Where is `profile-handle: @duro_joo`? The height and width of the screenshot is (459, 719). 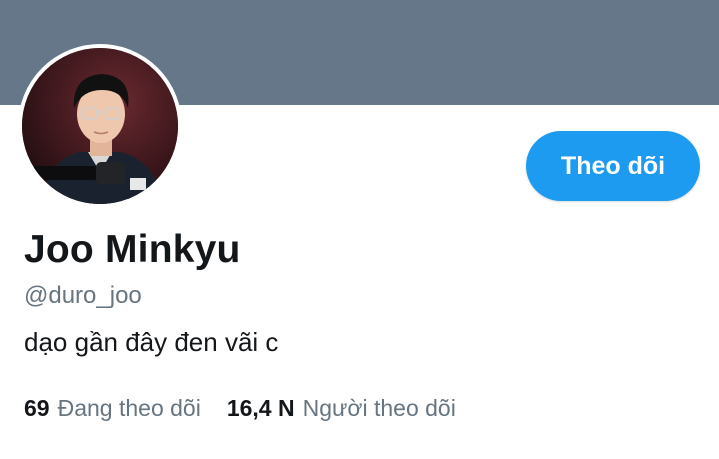 profile-handle: @duro_joo is located at coordinates (83, 295).